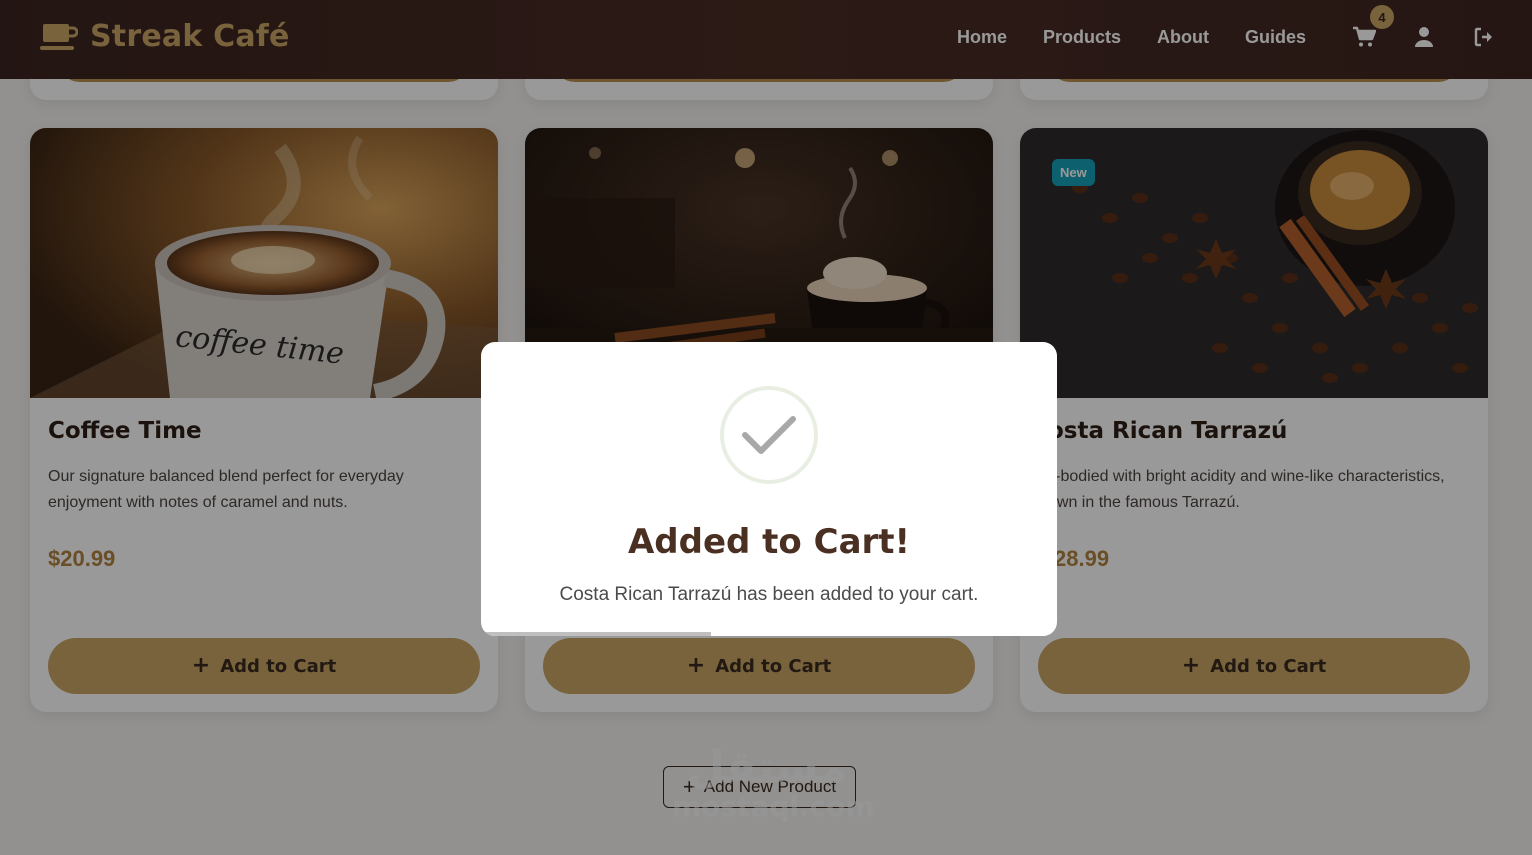 This screenshot has width=1532, height=855. Describe the element at coordinates (769, 542) in the screenshot. I see `modal-title: Added to Cart!` at that location.